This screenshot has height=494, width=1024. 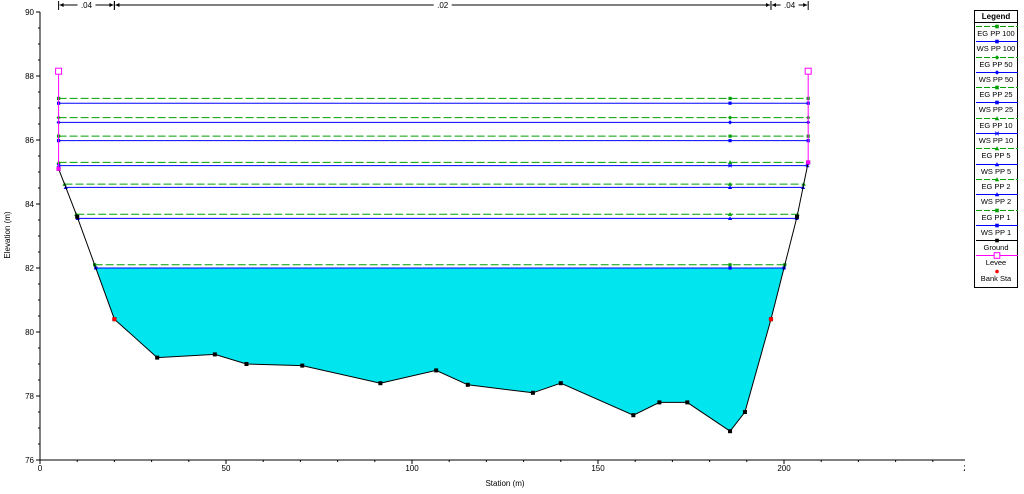 What do you see at coordinates (412, 468) in the screenshot?
I see `x-tick-label: 100` at bounding box center [412, 468].